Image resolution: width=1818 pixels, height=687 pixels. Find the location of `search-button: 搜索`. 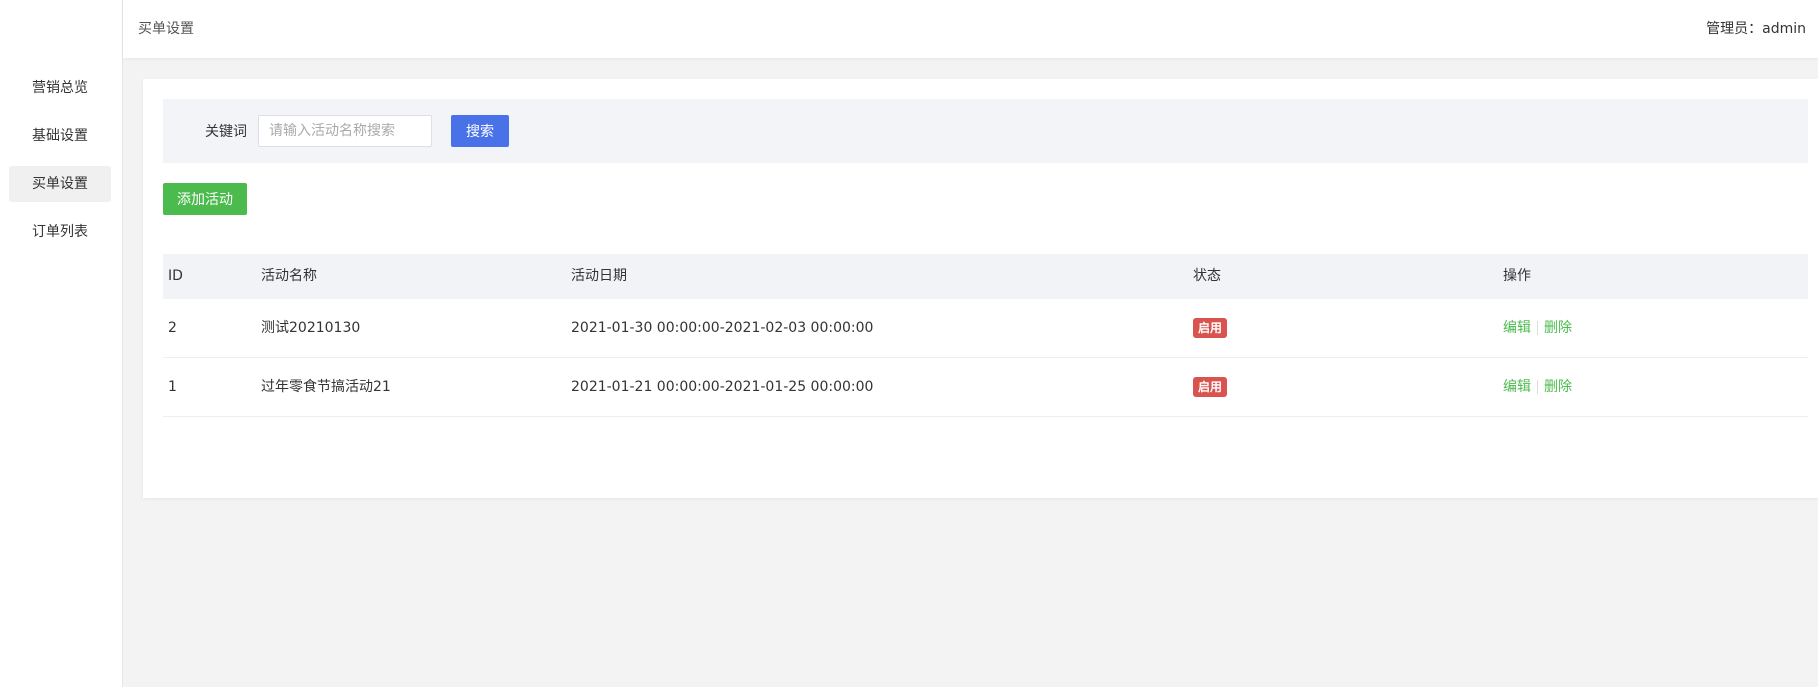

search-button: 搜索 is located at coordinates (480, 131).